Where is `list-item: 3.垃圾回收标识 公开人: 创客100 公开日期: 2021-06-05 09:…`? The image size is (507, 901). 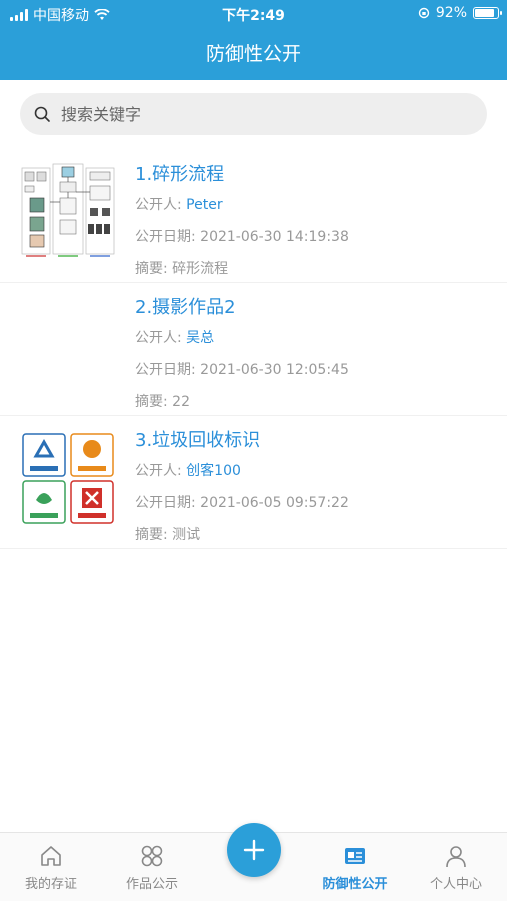
list-item: 3.垃圾回收标识 公开人: 创客100 公开日期: 2021-06-05 09:… is located at coordinates (253, 482).